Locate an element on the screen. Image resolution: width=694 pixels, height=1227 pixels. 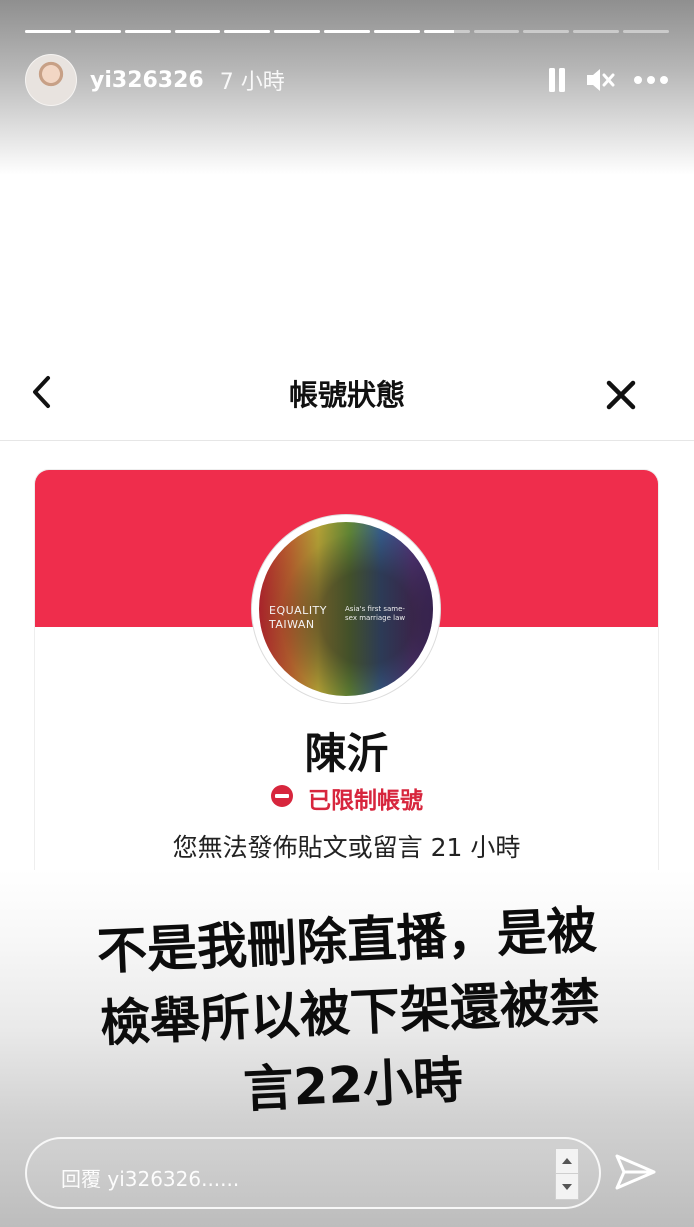
more-options-icon is located at coordinates (651, 80).